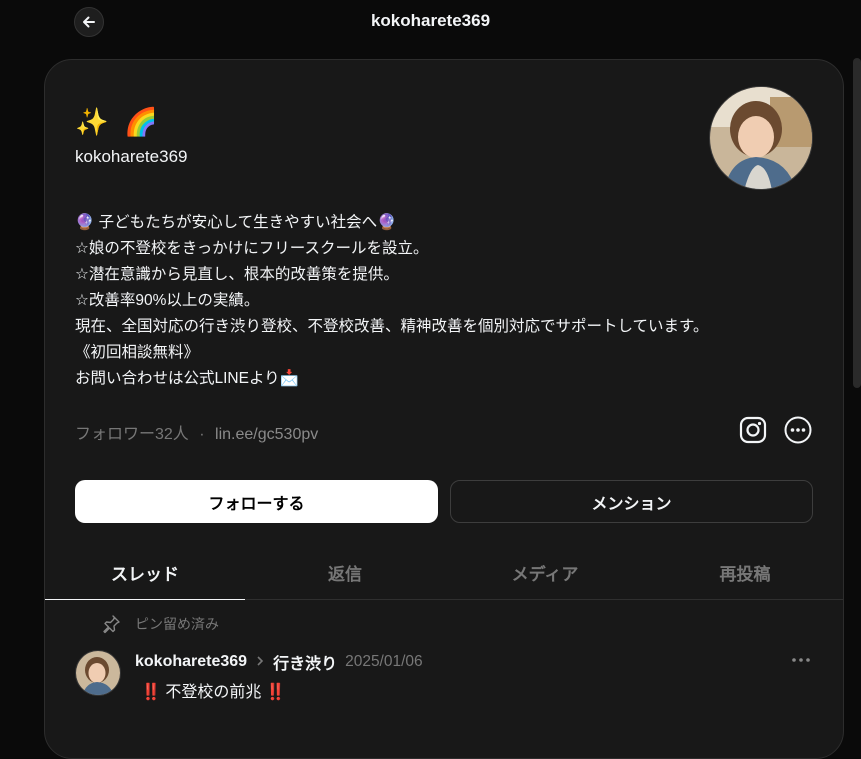  Describe the element at coordinates (132, 434) in the screenshot. I see `followers-count: フォロワー32人` at that location.